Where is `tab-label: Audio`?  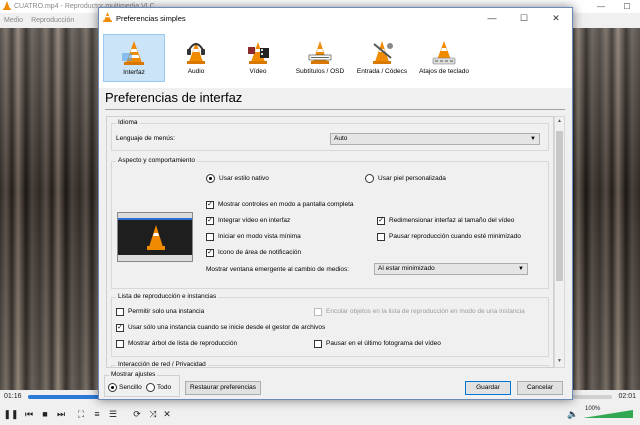 tab-label: Audio is located at coordinates (196, 71).